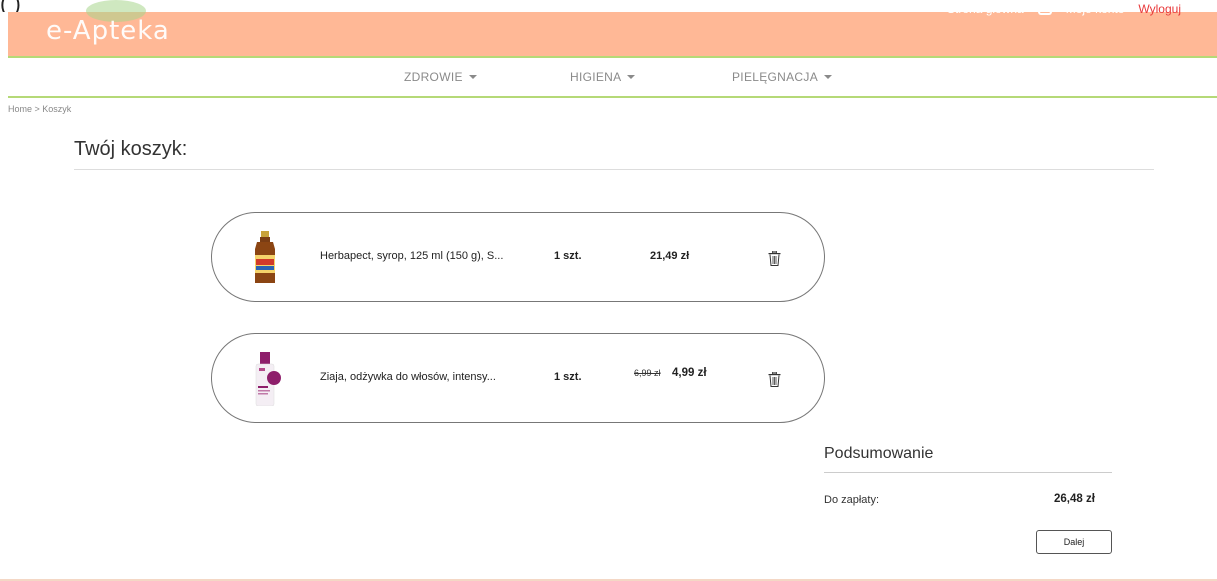  I want to click on page-title: Twój koszyk:, so click(131, 149).